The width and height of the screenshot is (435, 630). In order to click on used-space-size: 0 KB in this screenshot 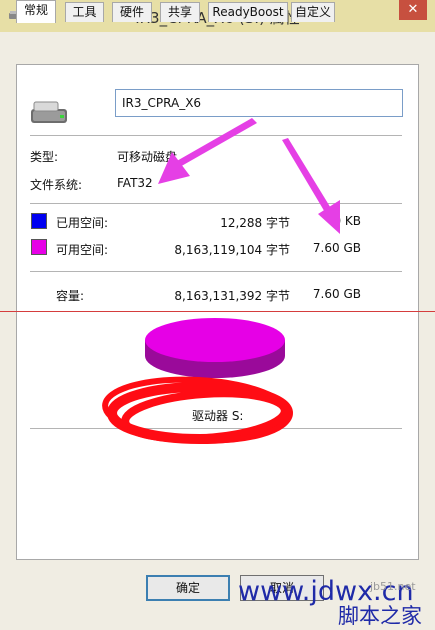, I will do `click(347, 221)`.